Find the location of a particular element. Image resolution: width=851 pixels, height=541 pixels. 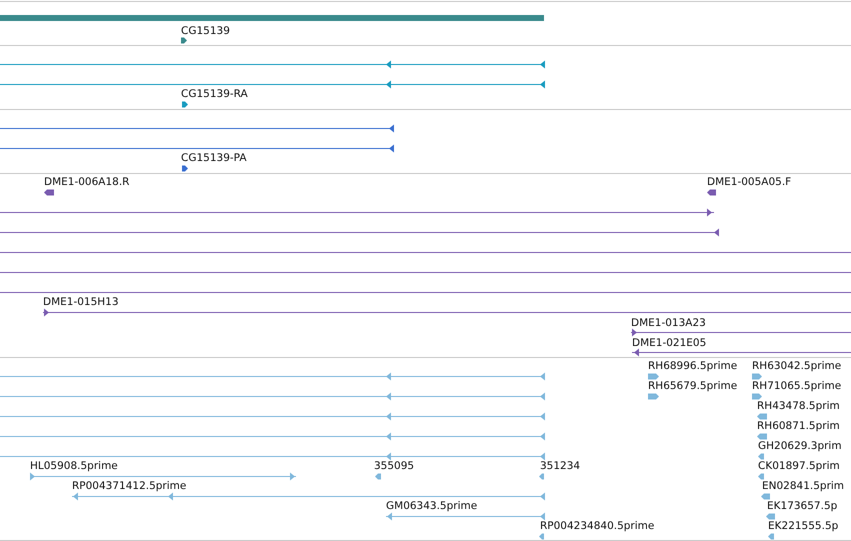

feature-label: HL05908.5prime is located at coordinates (74, 466).